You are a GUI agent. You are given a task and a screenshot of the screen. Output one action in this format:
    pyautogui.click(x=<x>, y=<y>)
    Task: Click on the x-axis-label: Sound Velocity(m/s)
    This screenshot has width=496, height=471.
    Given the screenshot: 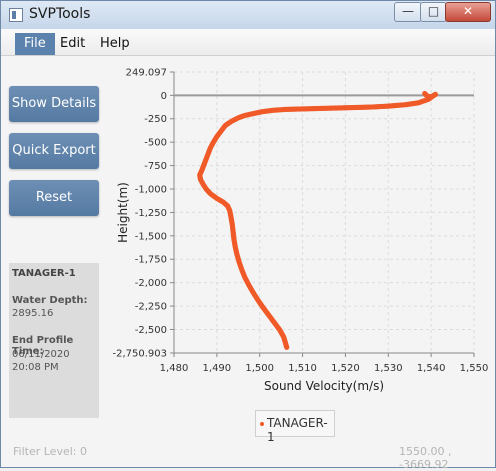 What is the action you would take?
    pyautogui.click(x=324, y=386)
    